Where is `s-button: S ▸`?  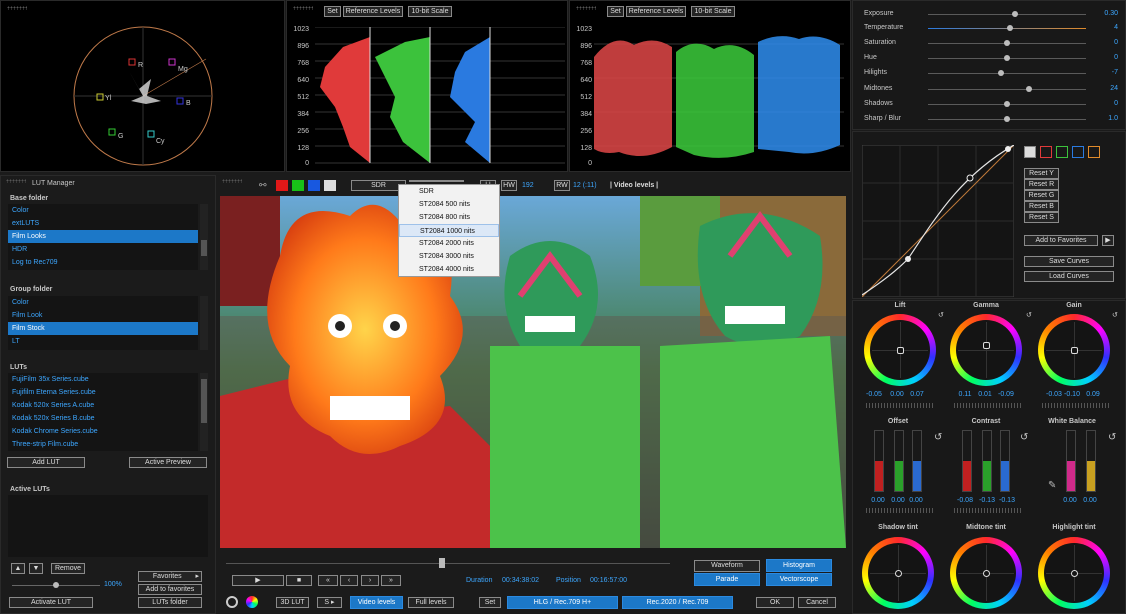
s-button: S ▸ is located at coordinates (329, 602).